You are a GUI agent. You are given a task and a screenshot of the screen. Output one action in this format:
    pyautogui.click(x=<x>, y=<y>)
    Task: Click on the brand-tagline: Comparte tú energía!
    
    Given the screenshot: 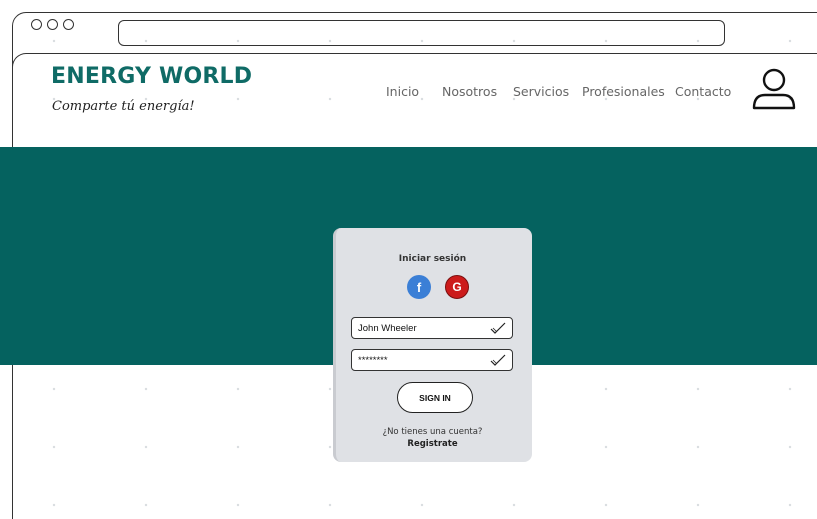 What is the action you would take?
    pyautogui.click(x=123, y=106)
    